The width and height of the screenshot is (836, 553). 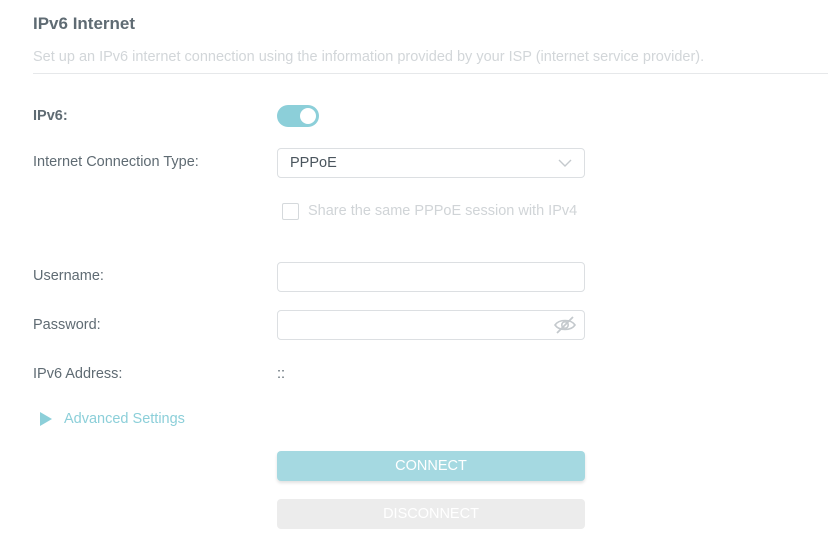 What do you see at coordinates (430, 73) in the screenshot?
I see `divider` at bounding box center [430, 73].